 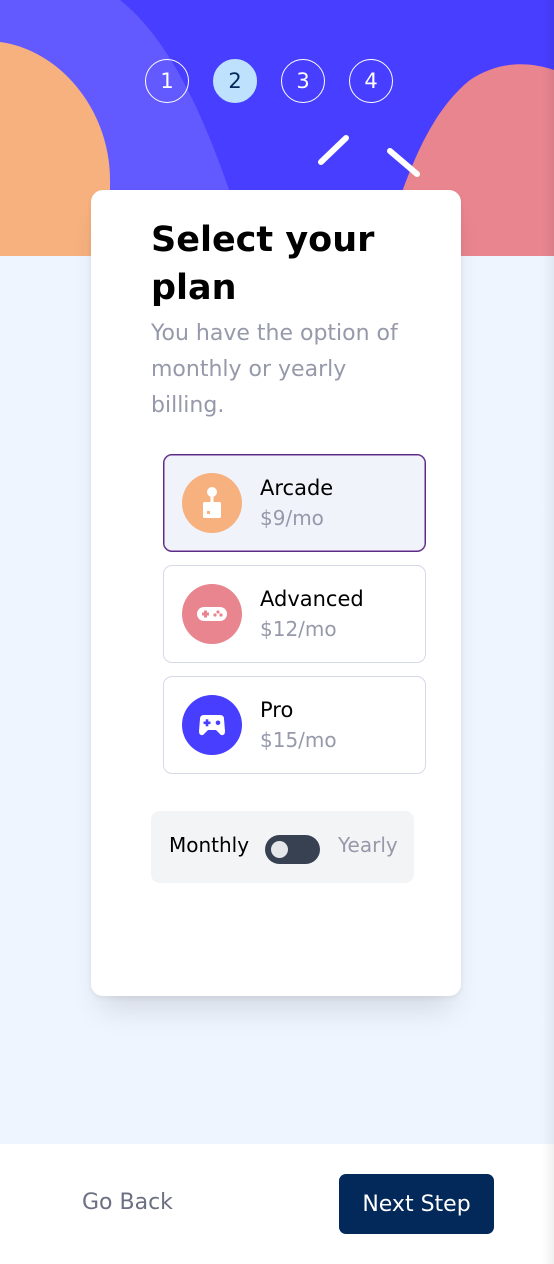 What do you see at coordinates (269, 81) in the screenshot?
I see `step-indicator: 1 2 3 4` at bounding box center [269, 81].